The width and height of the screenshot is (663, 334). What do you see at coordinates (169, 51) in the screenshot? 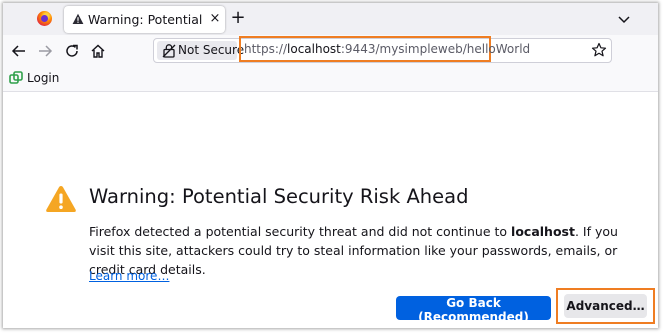
I see `lock-insecure-icon` at bounding box center [169, 51].